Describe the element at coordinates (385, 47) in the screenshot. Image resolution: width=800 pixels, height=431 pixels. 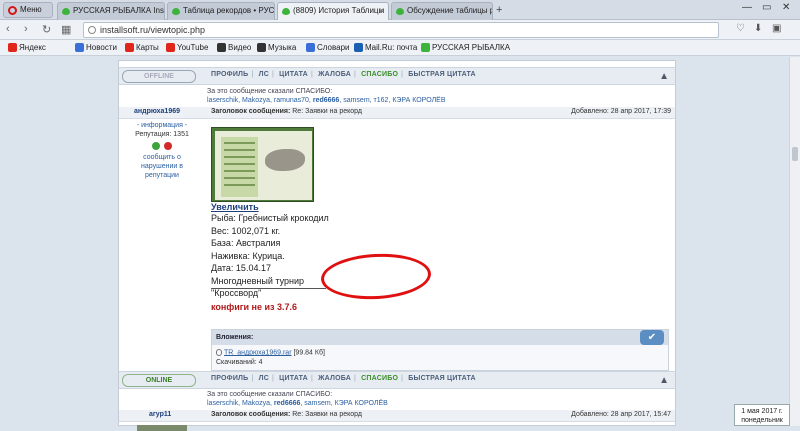
I see `bookmark-mailru: Mail.Ru: почта` at that location.